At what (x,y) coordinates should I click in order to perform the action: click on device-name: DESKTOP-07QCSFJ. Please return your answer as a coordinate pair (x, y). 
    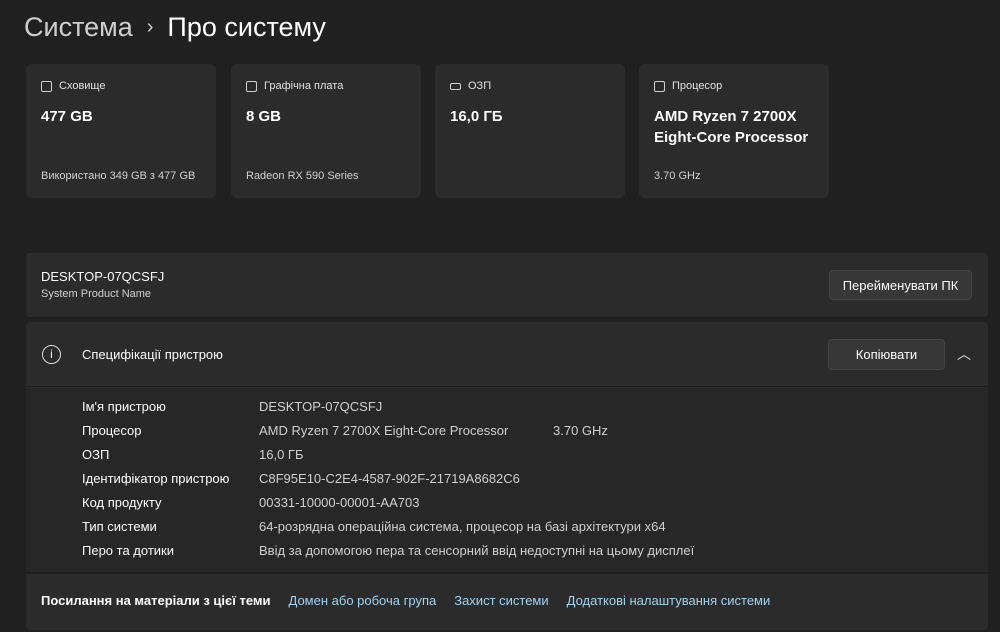
    Looking at the image, I should click on (103, 276).